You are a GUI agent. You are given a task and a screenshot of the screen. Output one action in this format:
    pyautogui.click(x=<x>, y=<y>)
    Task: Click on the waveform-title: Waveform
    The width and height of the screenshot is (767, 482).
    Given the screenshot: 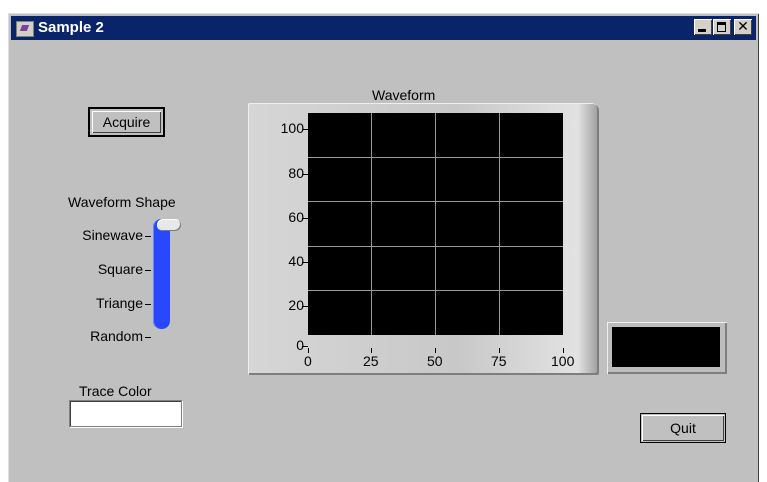 What is the action you would take?
    pyautogui.click(x=404, y=95)
    